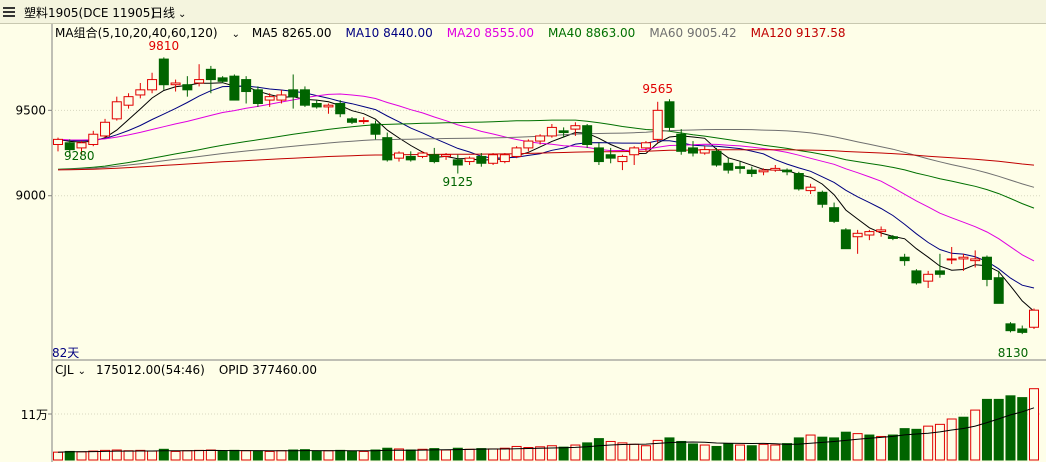 The width and height of the screenshot is (1046, 462). Describe the element at coordinates (693, 33) in the screenshot. I see `ma-legend-item: MA60 9005.42` at that location.